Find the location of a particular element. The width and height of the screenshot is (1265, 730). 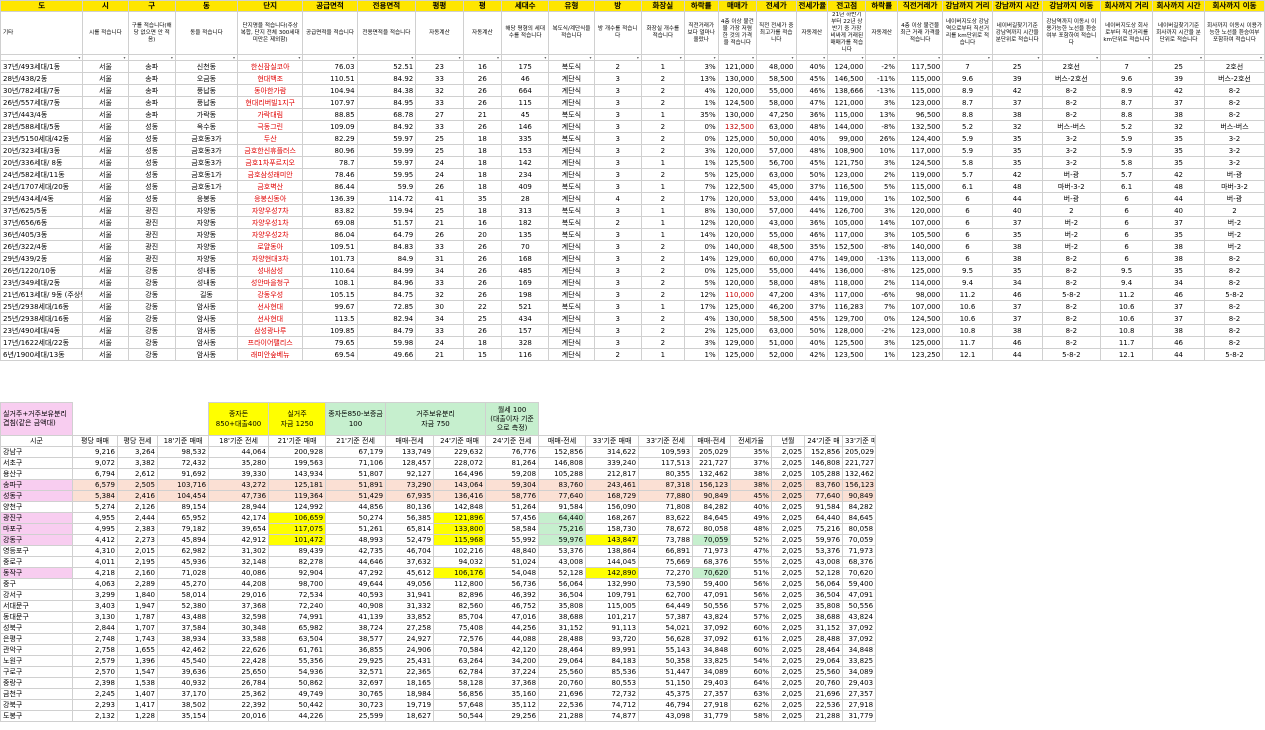

table-cell: 72,270 is located at coordinates (666, 573).